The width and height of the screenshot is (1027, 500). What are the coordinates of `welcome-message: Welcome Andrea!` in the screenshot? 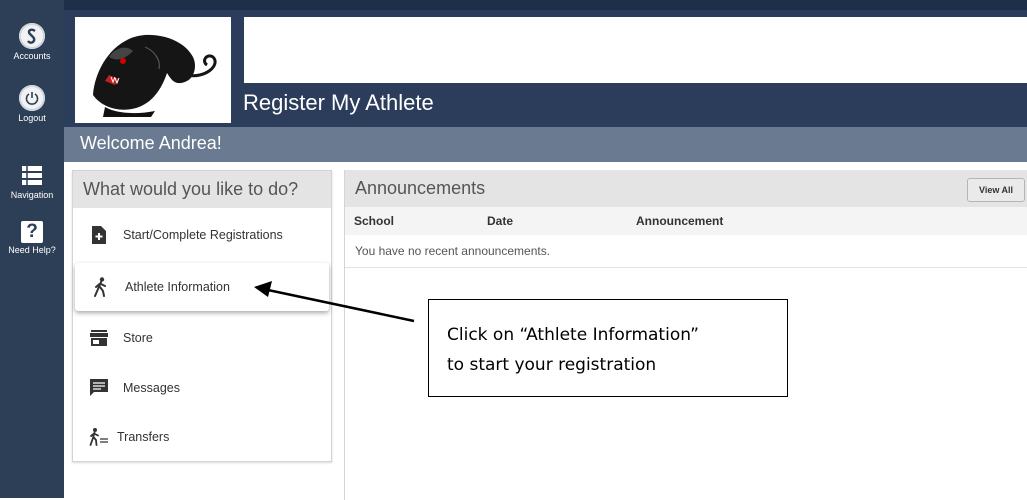 It's located at (151, 143).